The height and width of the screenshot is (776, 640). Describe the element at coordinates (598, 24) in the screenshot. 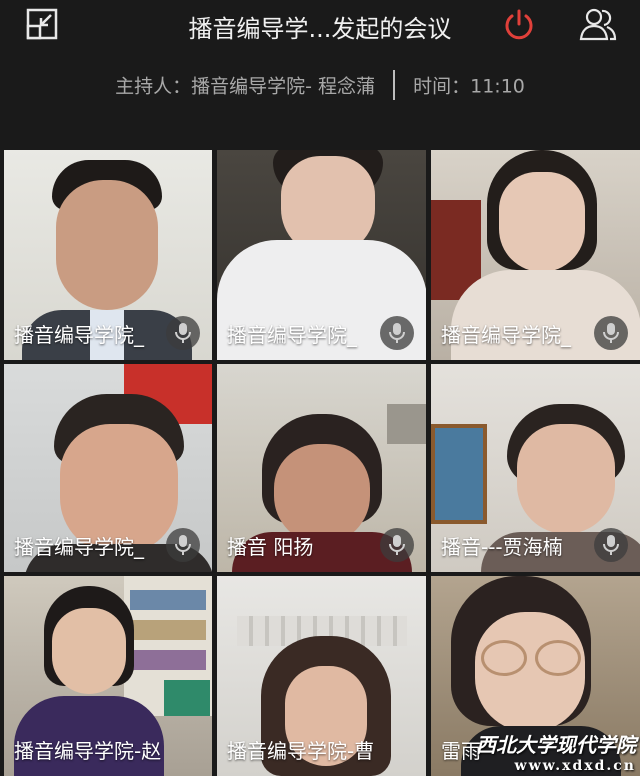

I see `participants-icon` at that location.